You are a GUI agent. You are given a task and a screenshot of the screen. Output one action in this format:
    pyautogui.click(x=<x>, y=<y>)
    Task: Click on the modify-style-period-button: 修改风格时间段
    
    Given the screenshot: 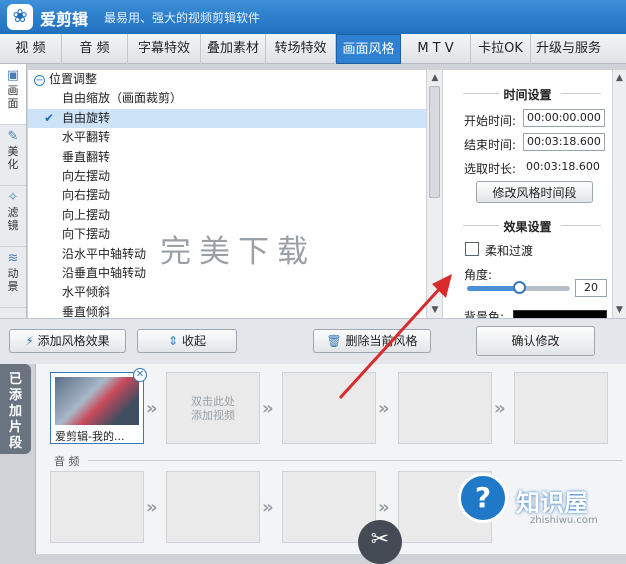 What is the action you would take?
    pyautogui.click(x=534, y=192)
    